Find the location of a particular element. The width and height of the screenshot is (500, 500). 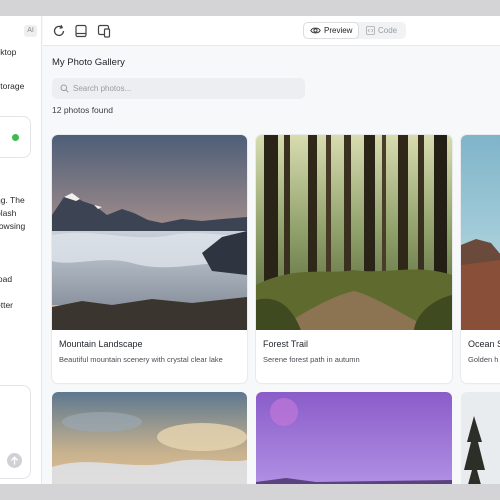

chat-line: plash is located at coordinates (8, 213).